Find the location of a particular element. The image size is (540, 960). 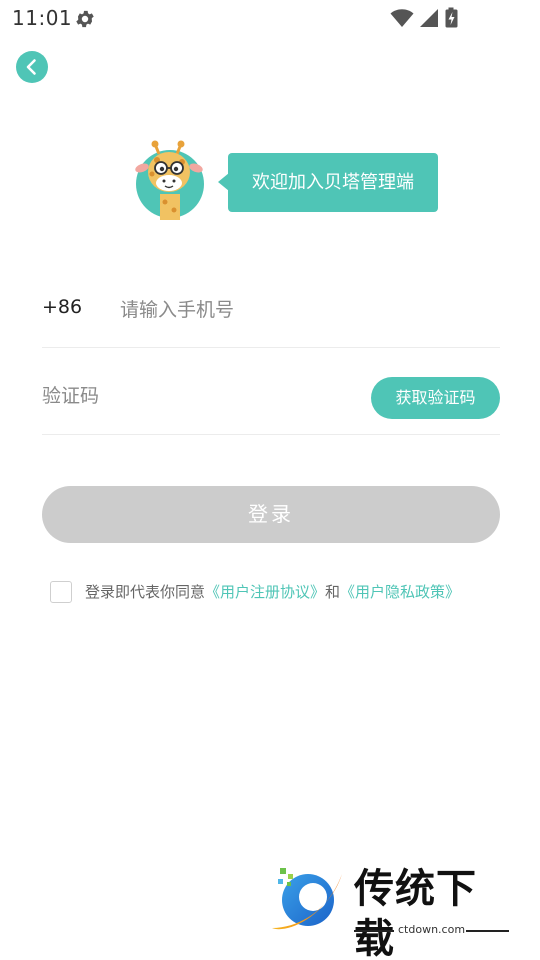

agreement-text: 登录即代表你同意《用户注册协议》和《用户隐私政策》 is located at coordinates (272, 591).